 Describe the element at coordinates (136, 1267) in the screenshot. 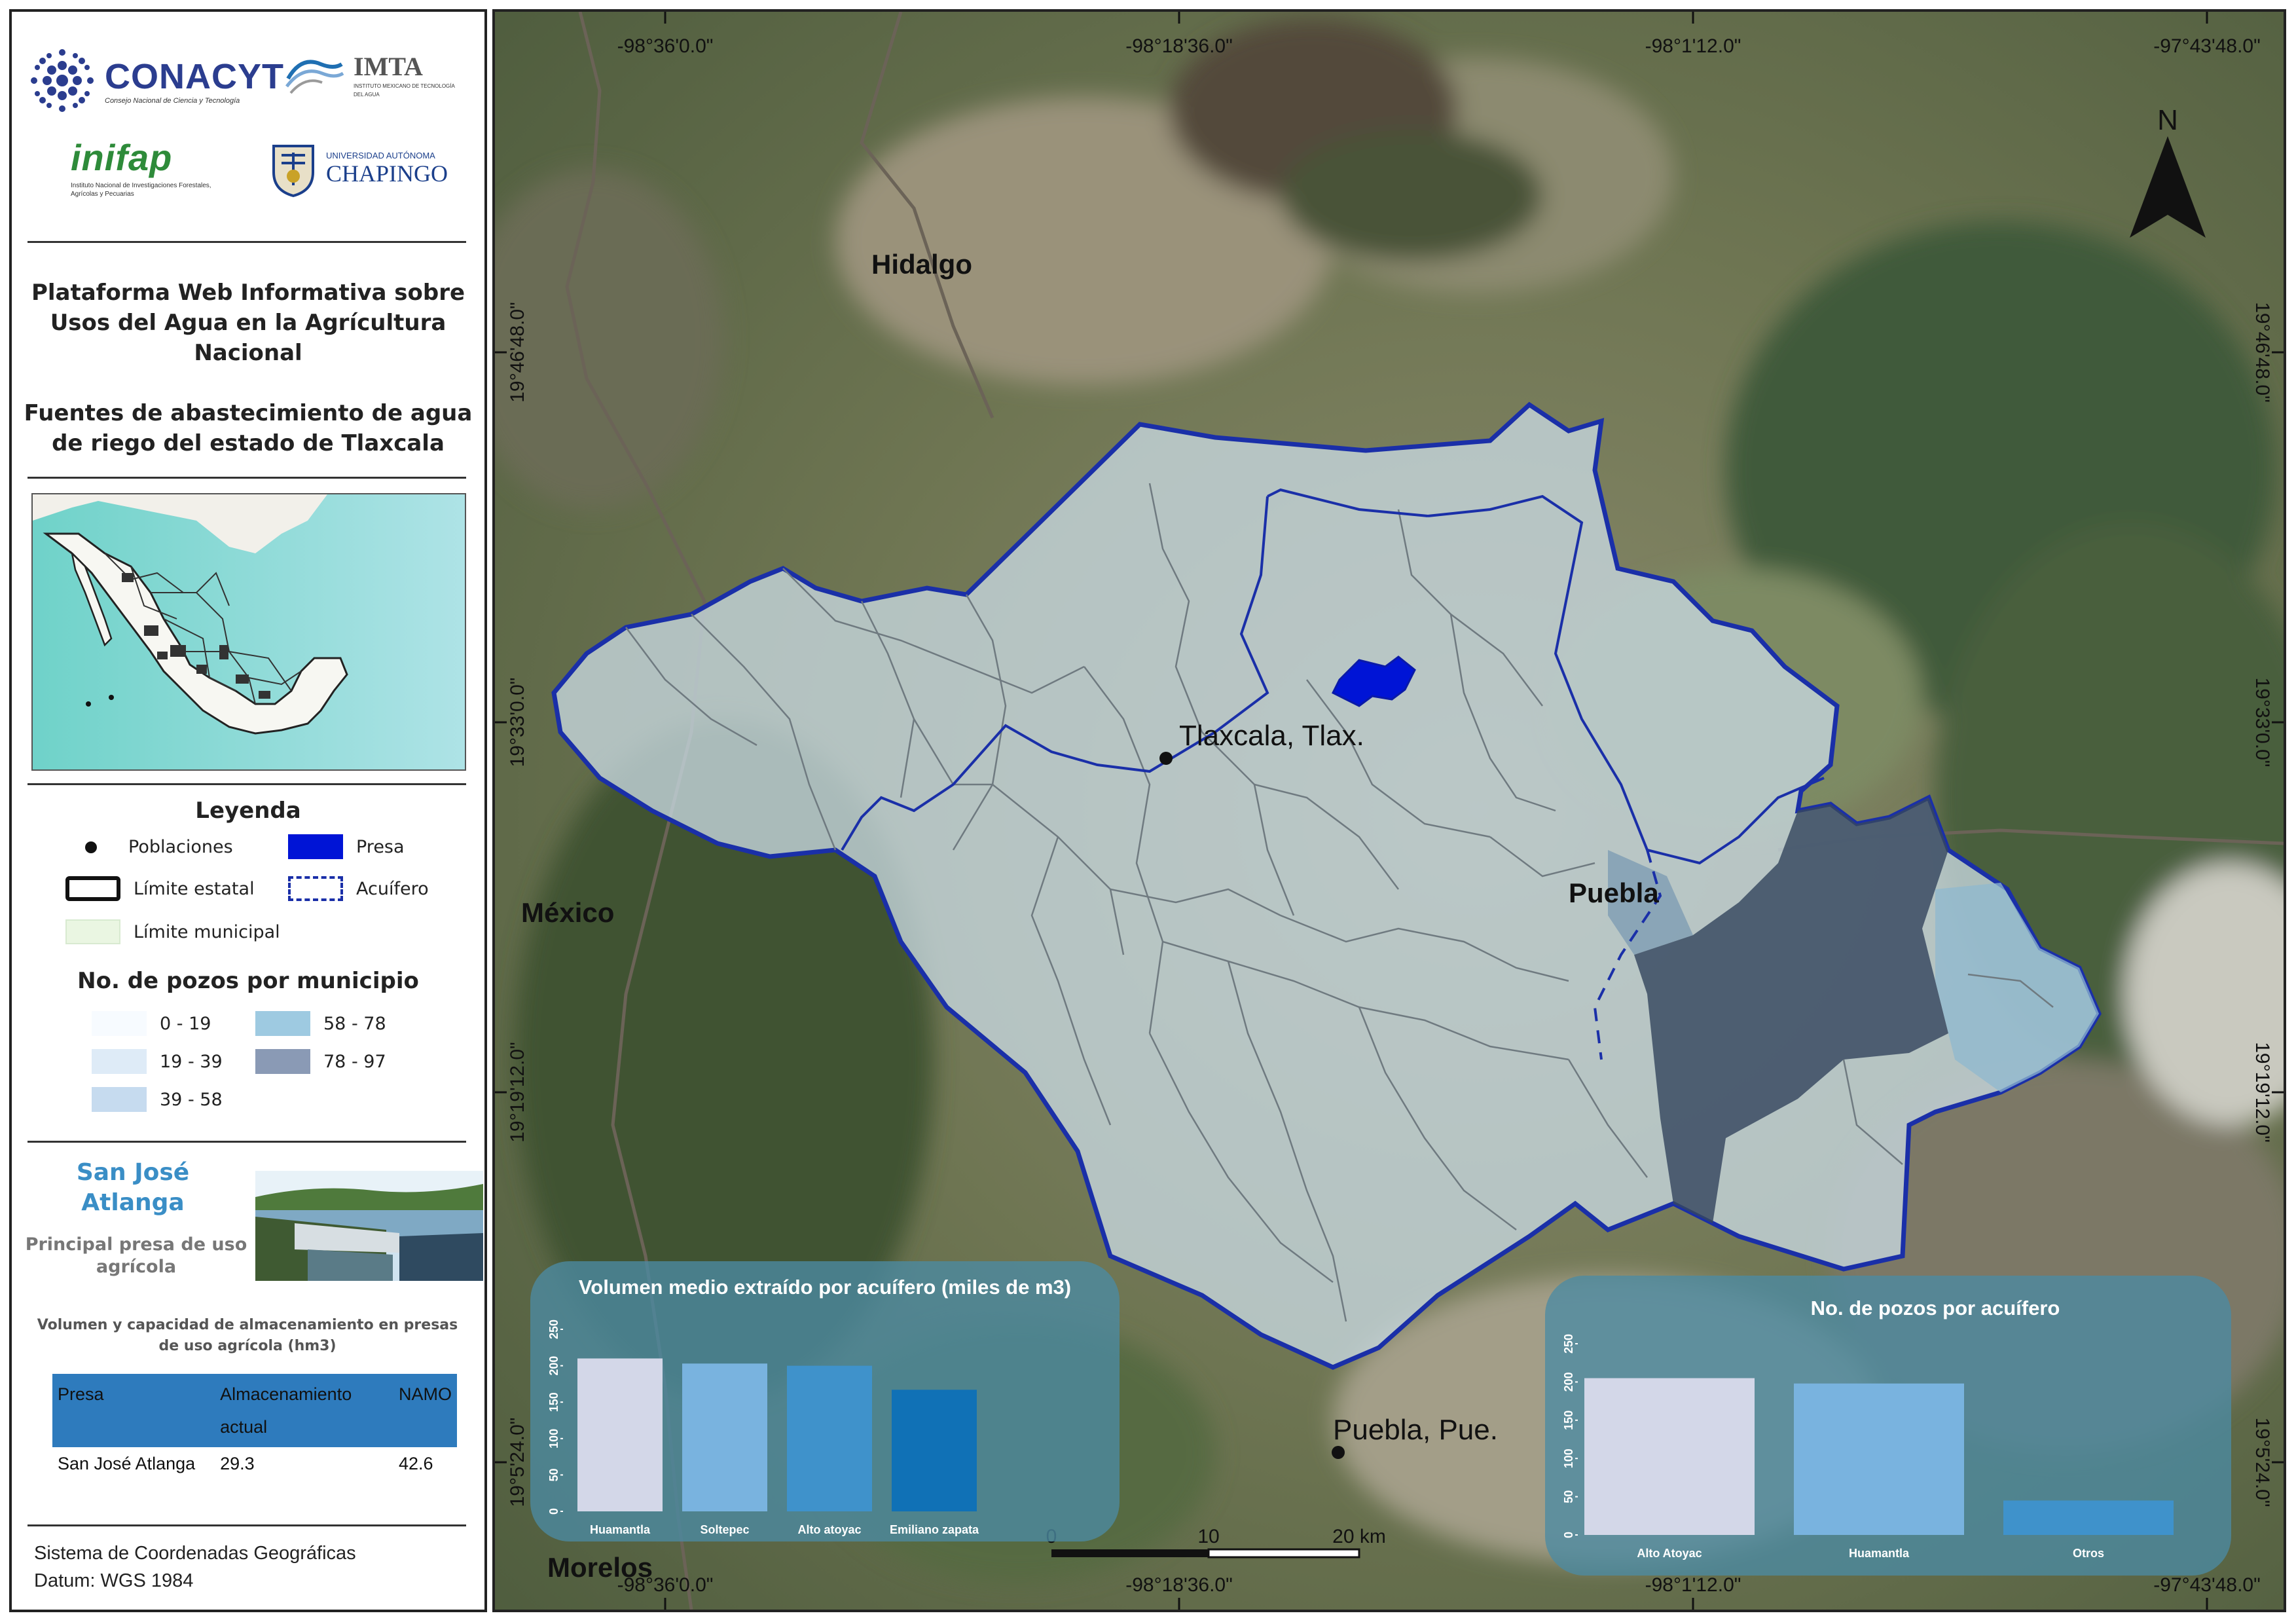

I see `dam-desc-line-2: agrícola` at that location.